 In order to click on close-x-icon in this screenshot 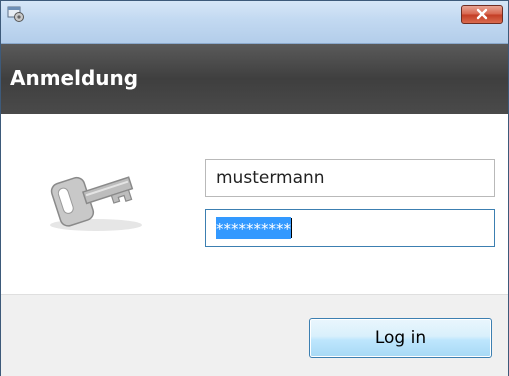, I will do `click(482, 14)`.